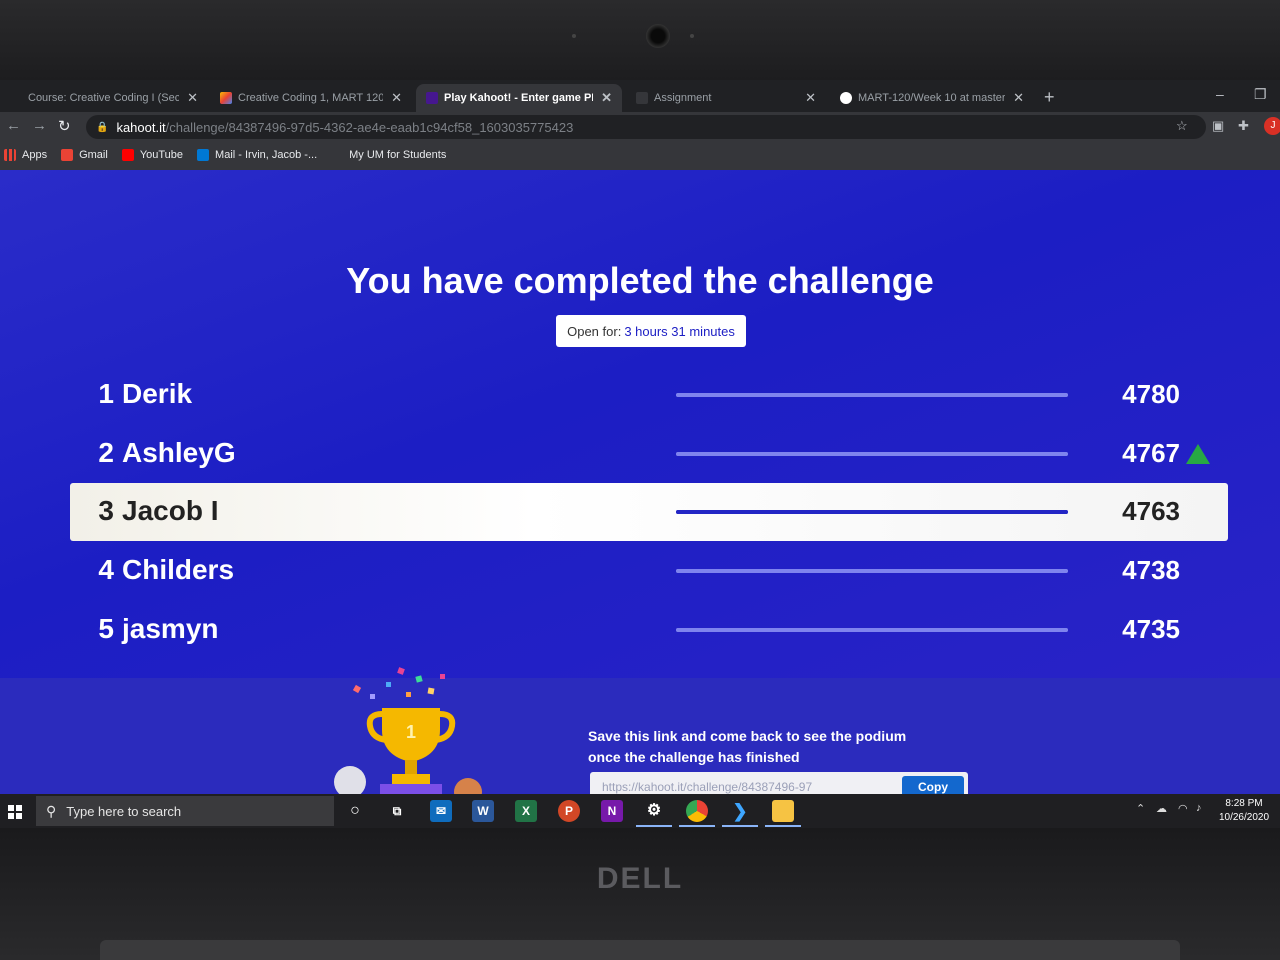 This screenshot has width=1280, height=960. What do you see at coordinates (113, 98) in the screenshot?
I see `tab-course: Course: Creative Coding I (Sect ✕` at bounding box center [113, 98].